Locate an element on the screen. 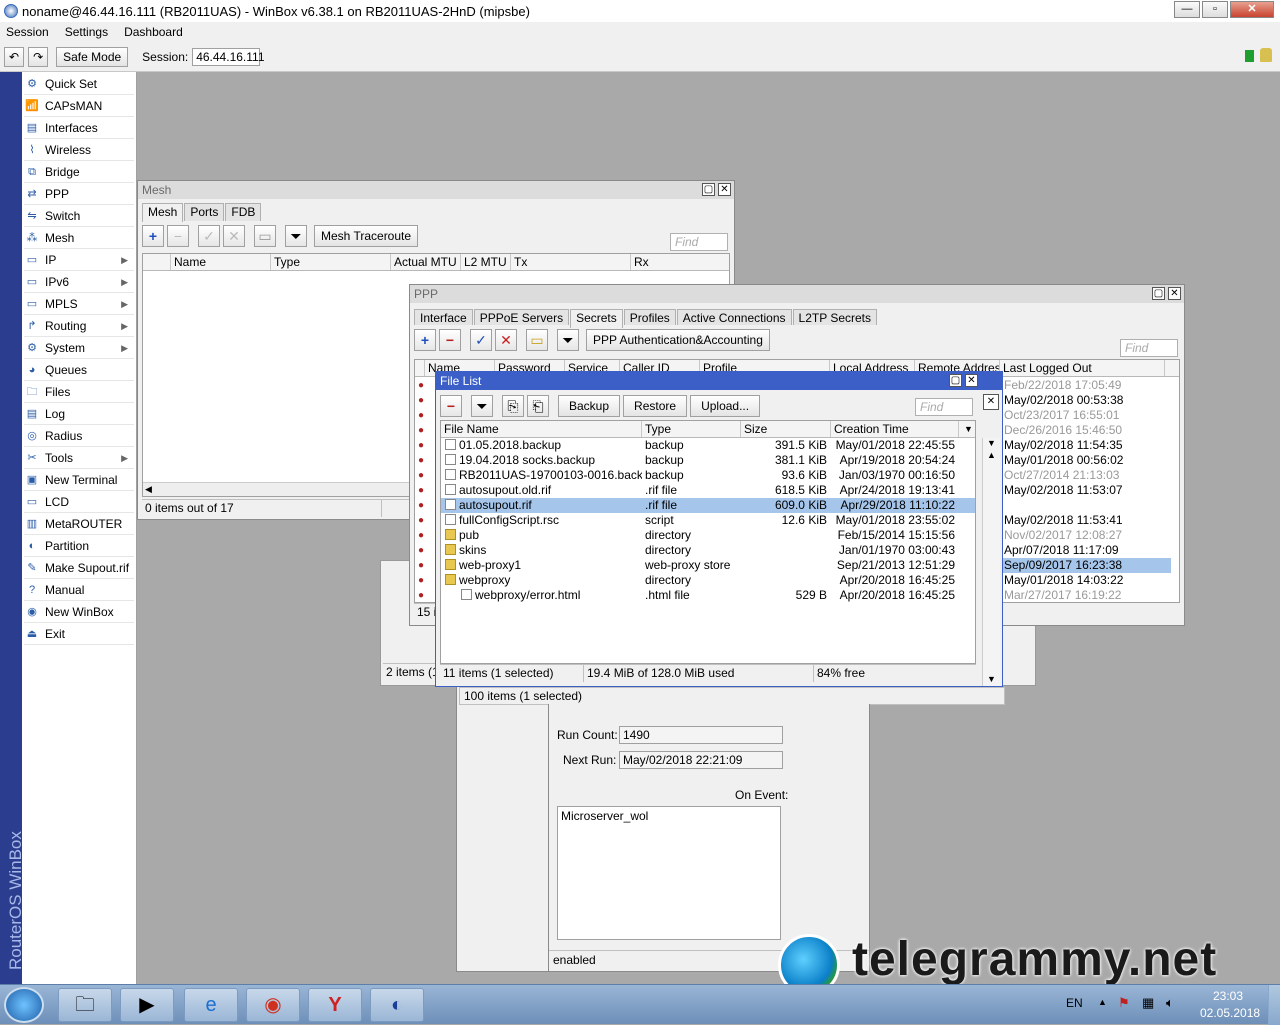 The width and height of the screenshot is (1280, 1025). next-run-field: May/02/2018 22:21:09 is located at coordinates (701, 760).